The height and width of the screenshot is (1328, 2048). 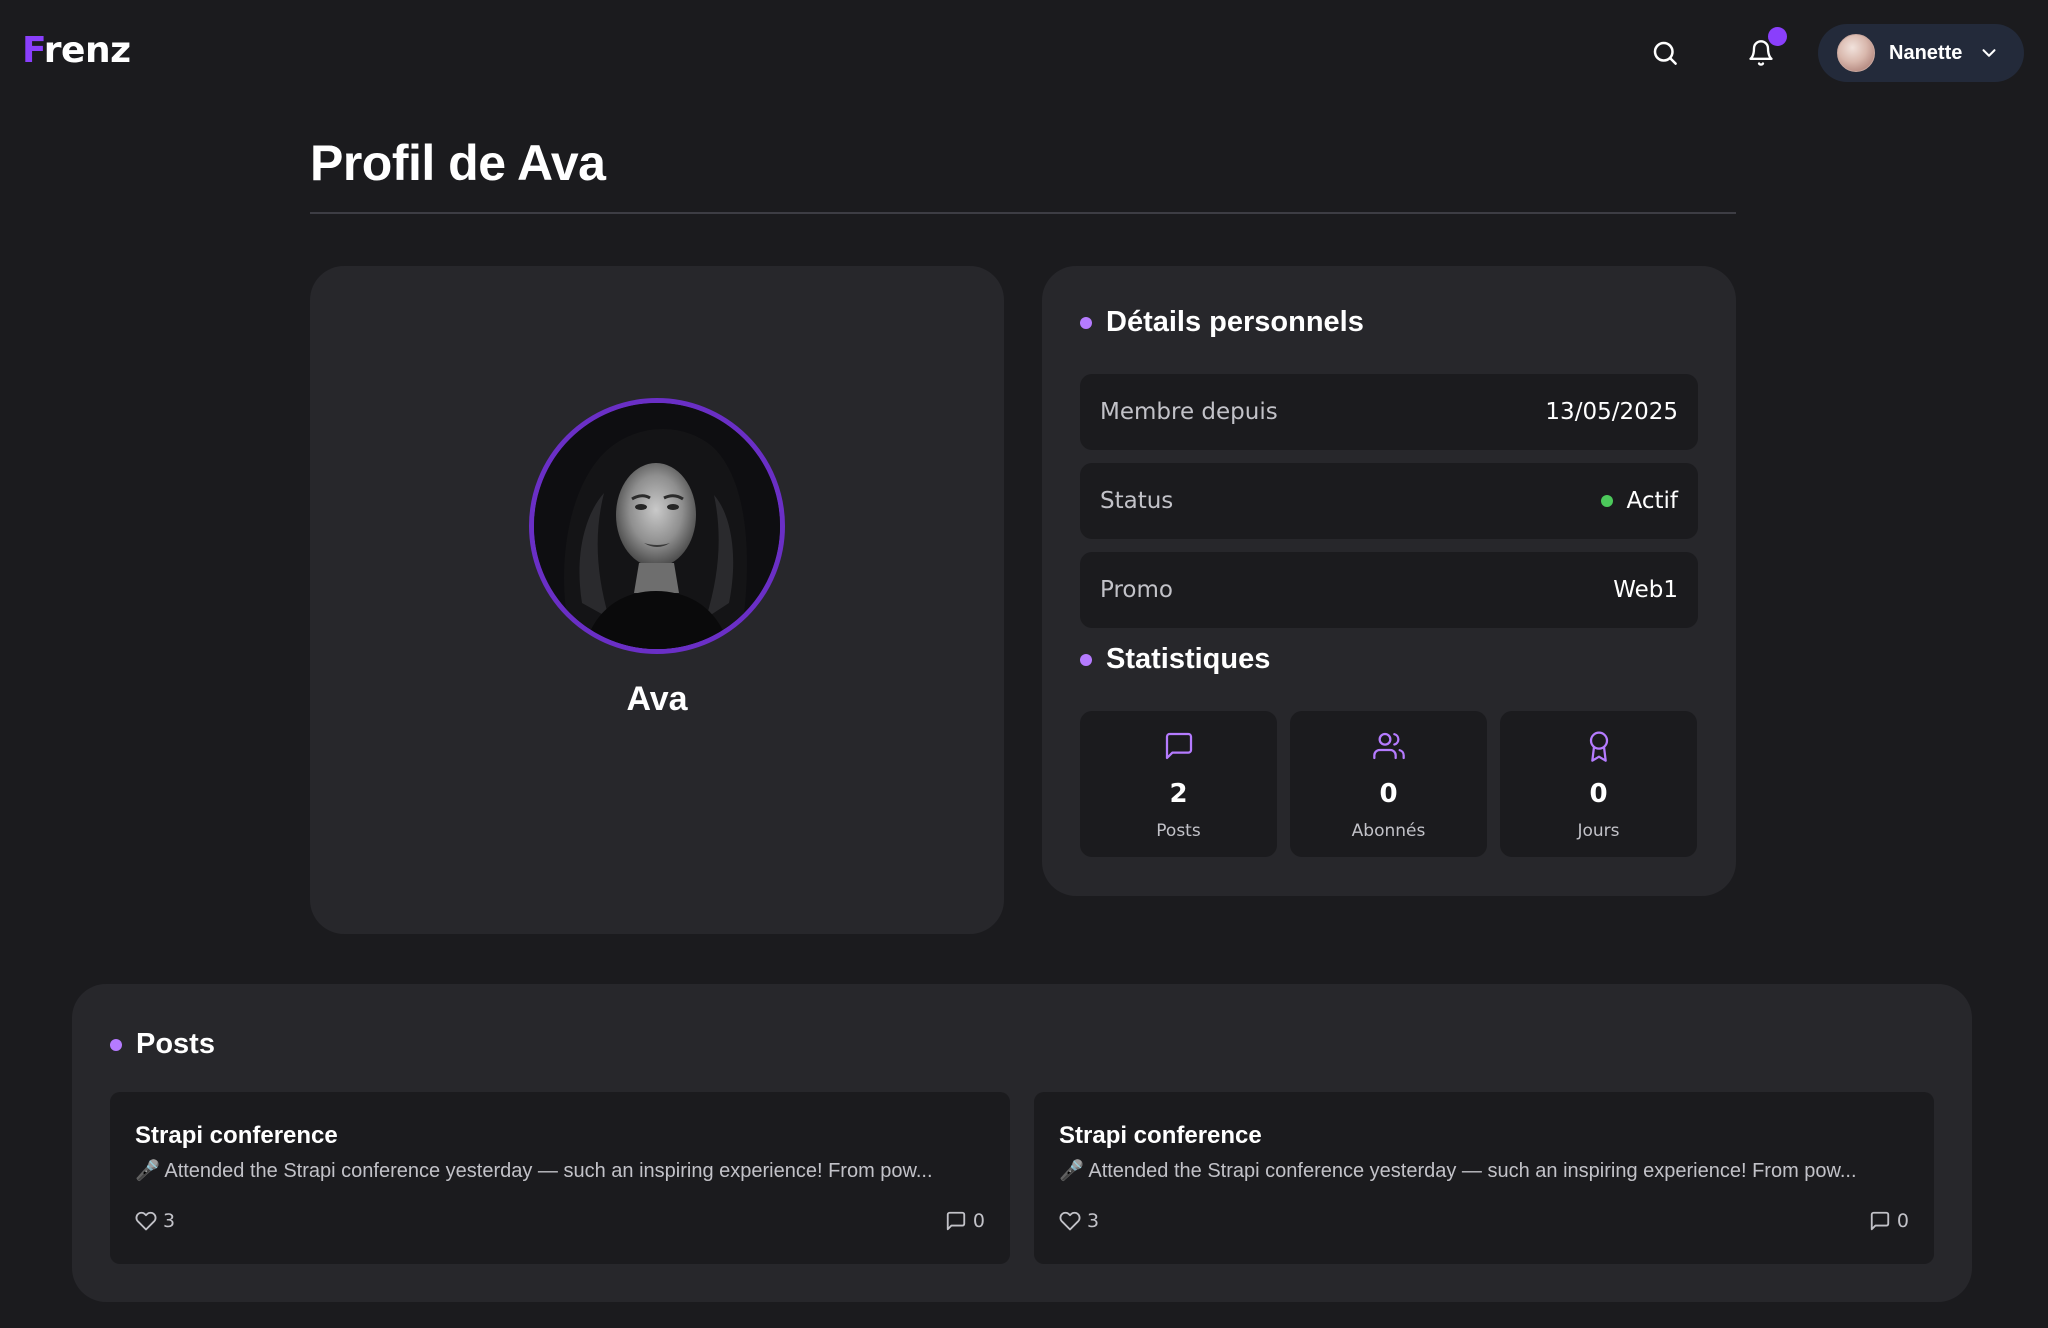 What do you see at coordinates (1599, 746) in the screenshot?
I see `award-icon` at bounding box center [1599, 746].